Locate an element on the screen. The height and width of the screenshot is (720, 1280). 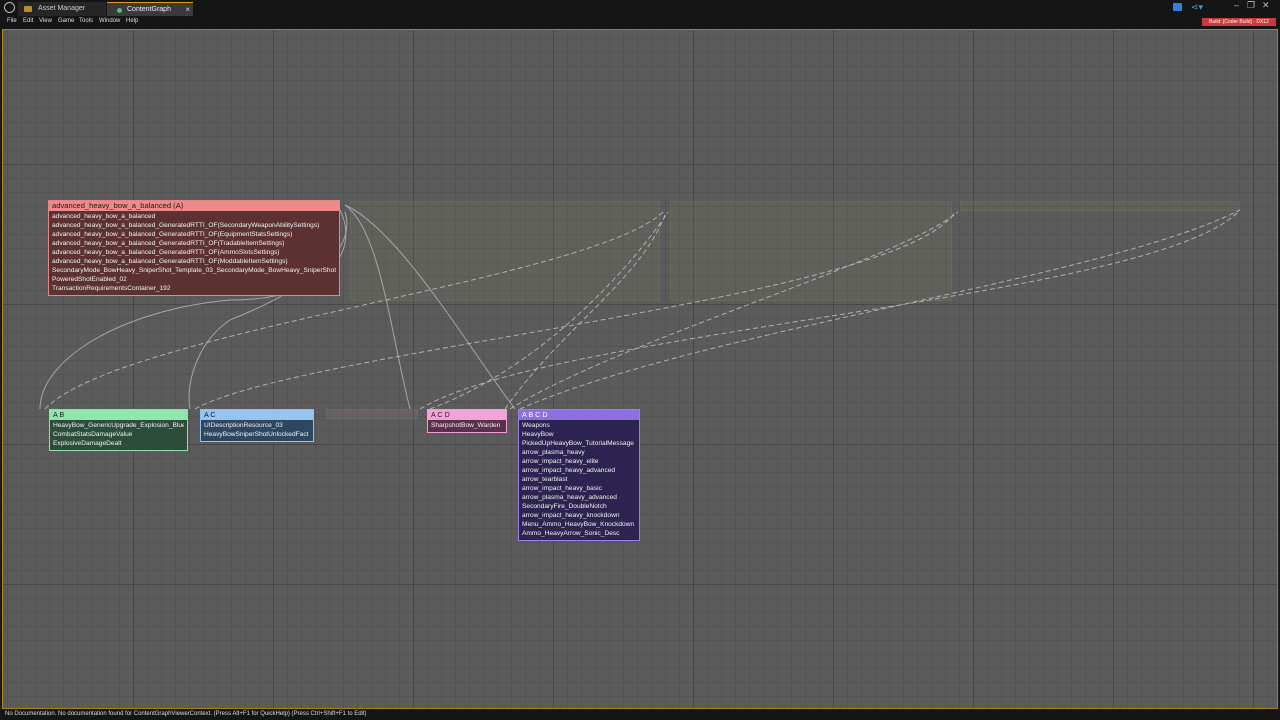
graph-node-acd: A C D SharpshotBow_Warden is located at coordinates (467, 421).